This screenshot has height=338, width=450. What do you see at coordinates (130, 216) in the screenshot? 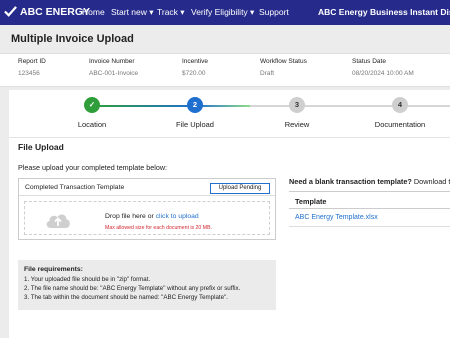
I see `drop-instruction: Drop file here or` at bounding box center [130, 216].